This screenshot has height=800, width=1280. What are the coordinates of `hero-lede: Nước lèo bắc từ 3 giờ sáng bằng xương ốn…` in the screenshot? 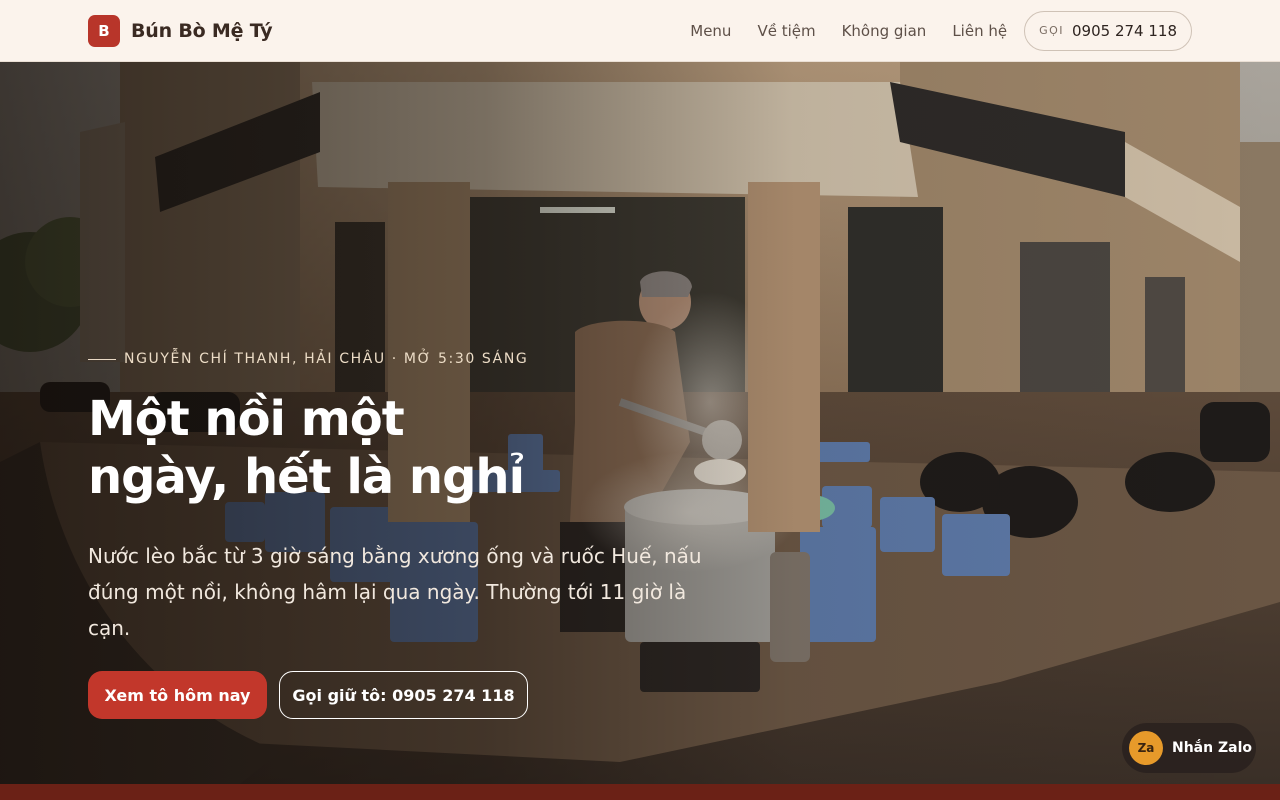 It's located at (395, 592).